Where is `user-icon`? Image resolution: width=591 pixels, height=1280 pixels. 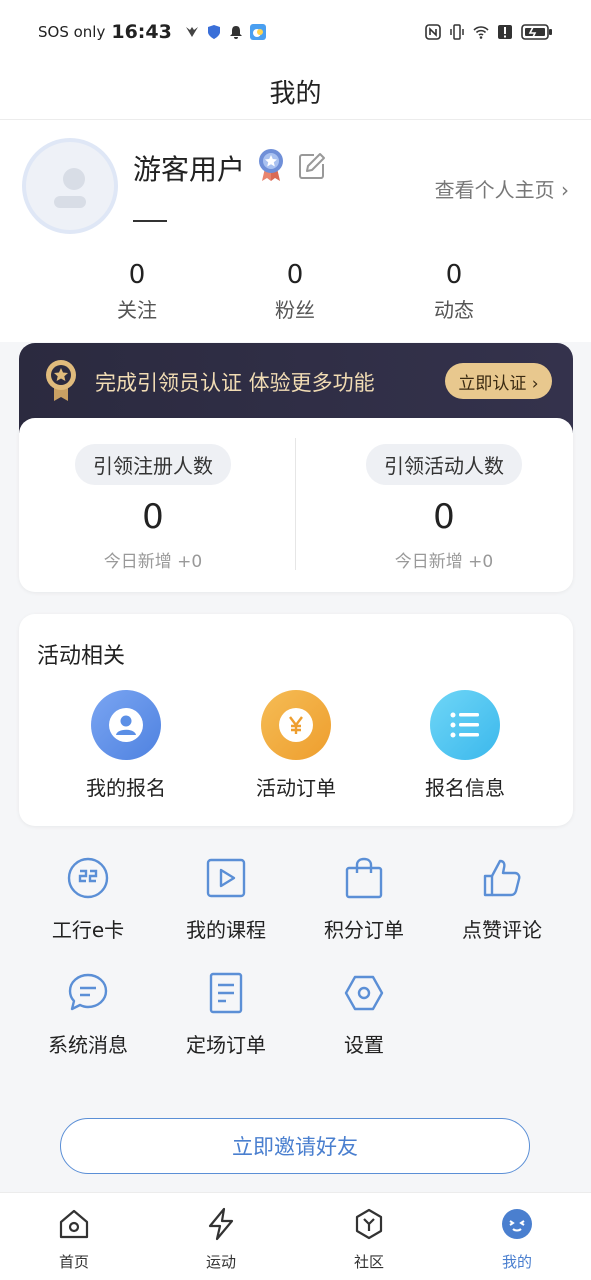
user-icon is located at coordinates (126, 725).